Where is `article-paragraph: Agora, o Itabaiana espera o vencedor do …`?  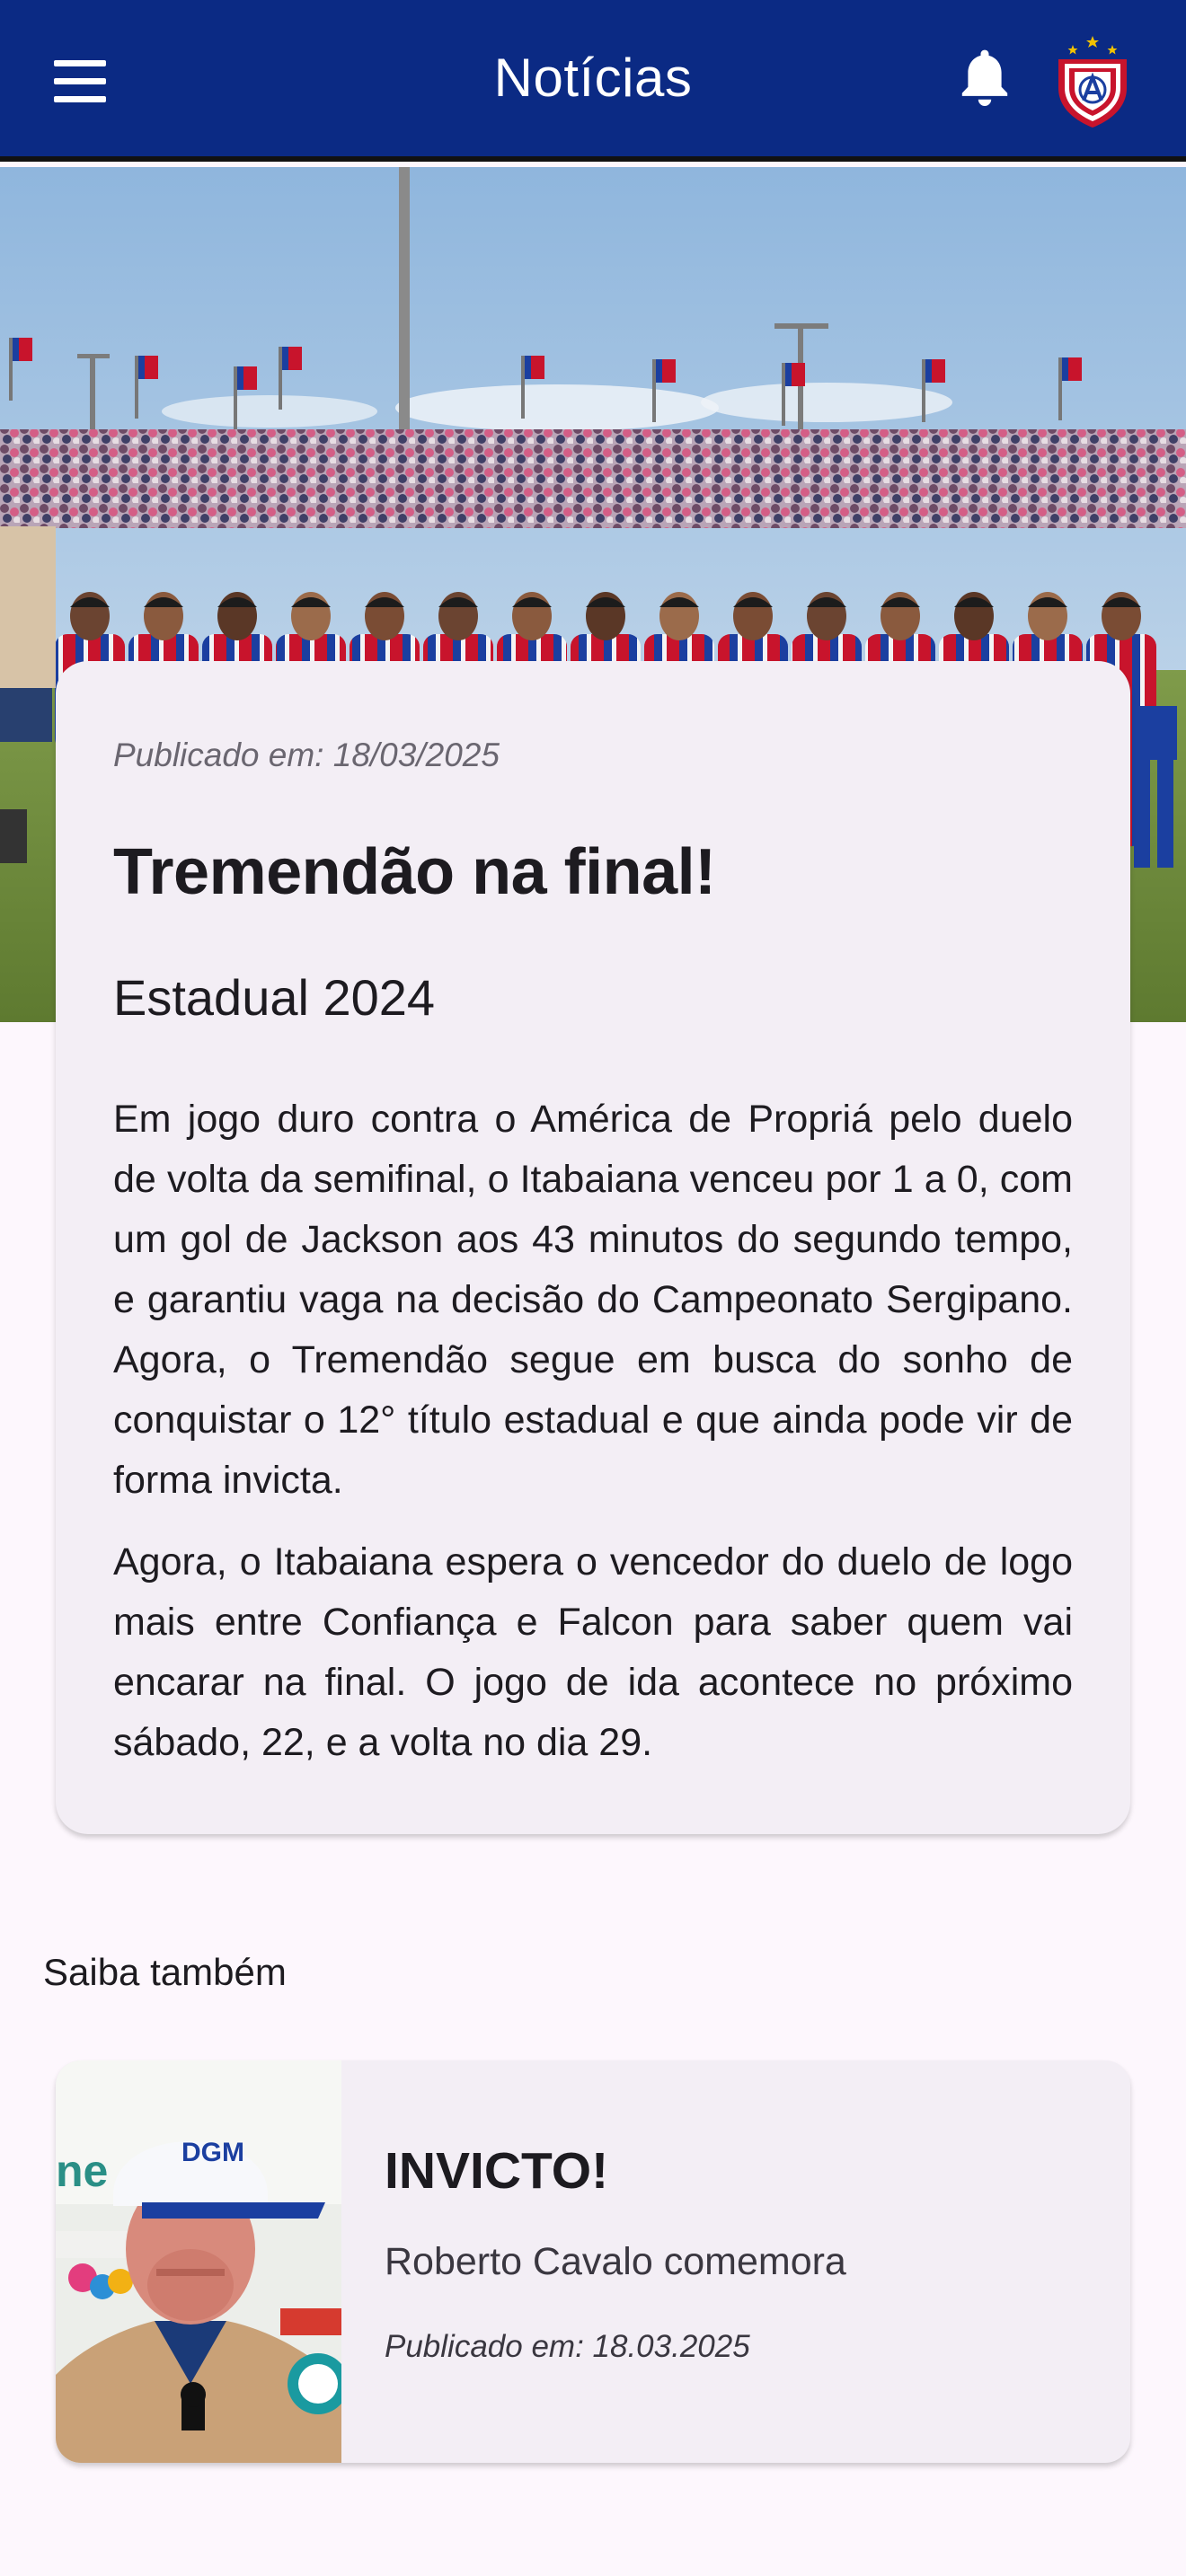
article-paragraph: Agora, o Itabaiana espera o vencedor do … is located at coordinates (593, 1652).